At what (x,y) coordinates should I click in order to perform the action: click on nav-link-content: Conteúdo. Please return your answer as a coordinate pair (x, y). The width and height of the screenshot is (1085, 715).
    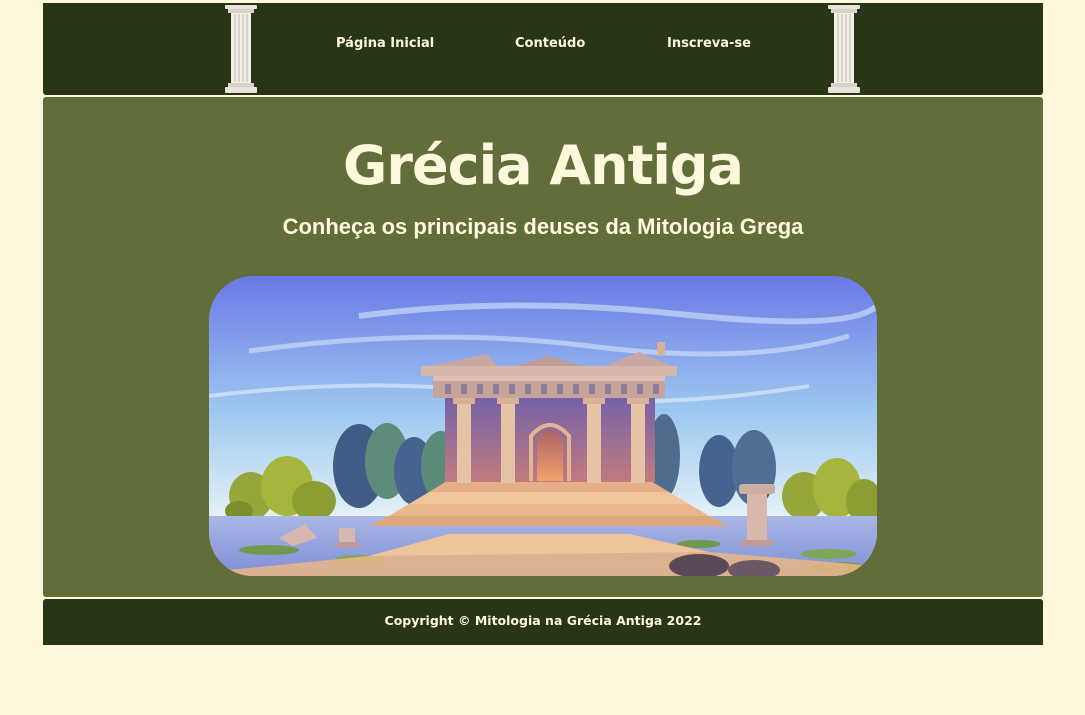
    Looking at the image, I should click on (550, 43).